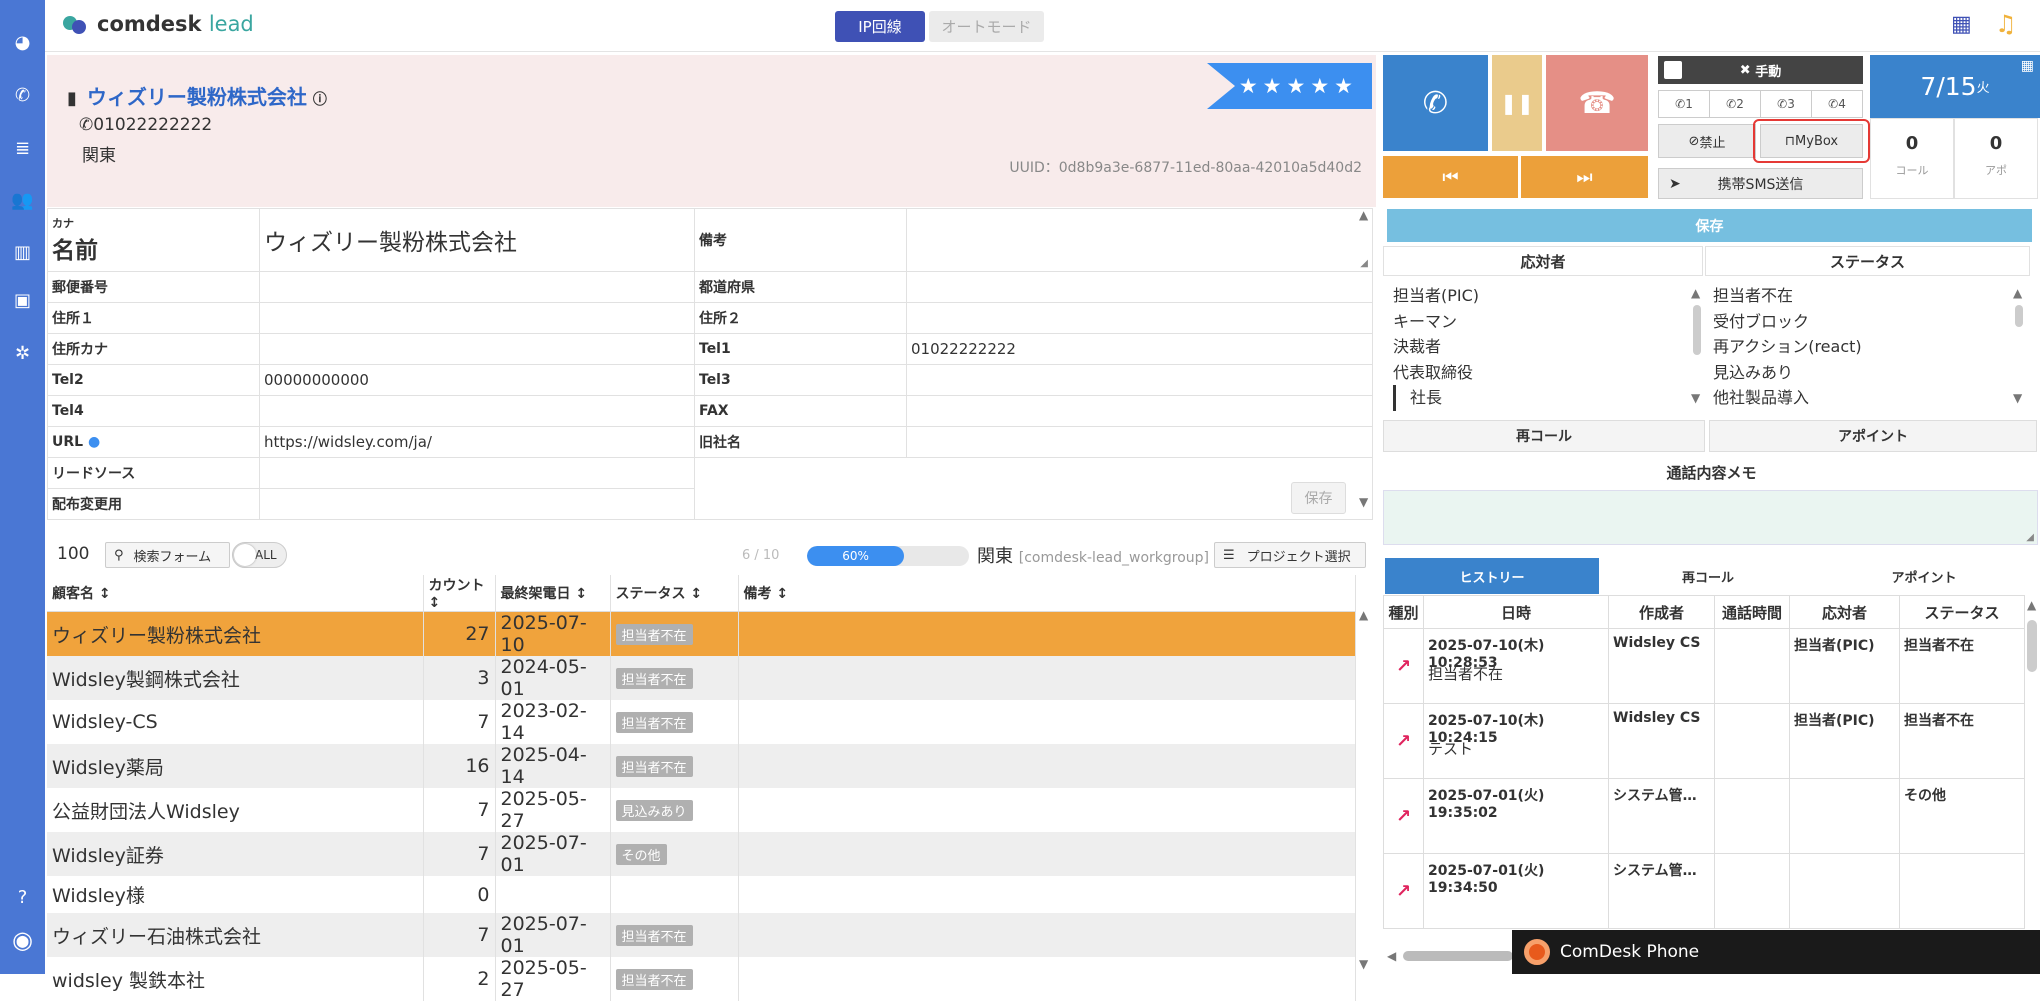  What do you see at coordinates (1139, 318) in the screenshot?
I see `address2-field` at bounding box center [1139, 318].